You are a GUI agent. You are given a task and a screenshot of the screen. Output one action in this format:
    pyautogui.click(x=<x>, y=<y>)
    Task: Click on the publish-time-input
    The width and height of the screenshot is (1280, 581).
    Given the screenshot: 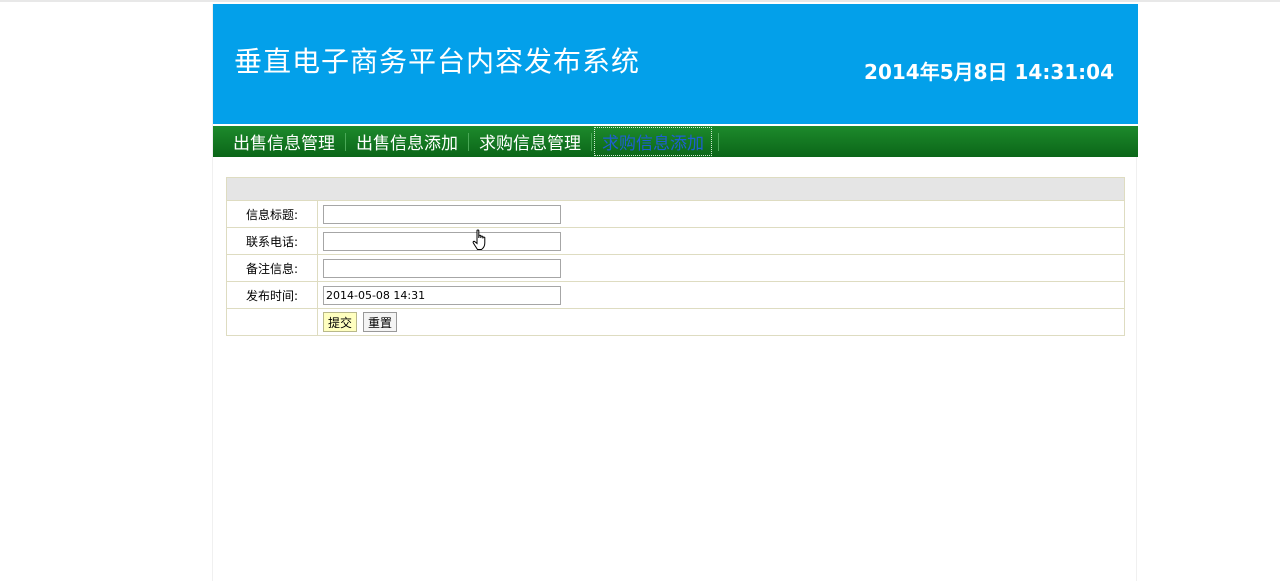 What is the action you would take?
    pyautogui.click(x=442, y=295)
    